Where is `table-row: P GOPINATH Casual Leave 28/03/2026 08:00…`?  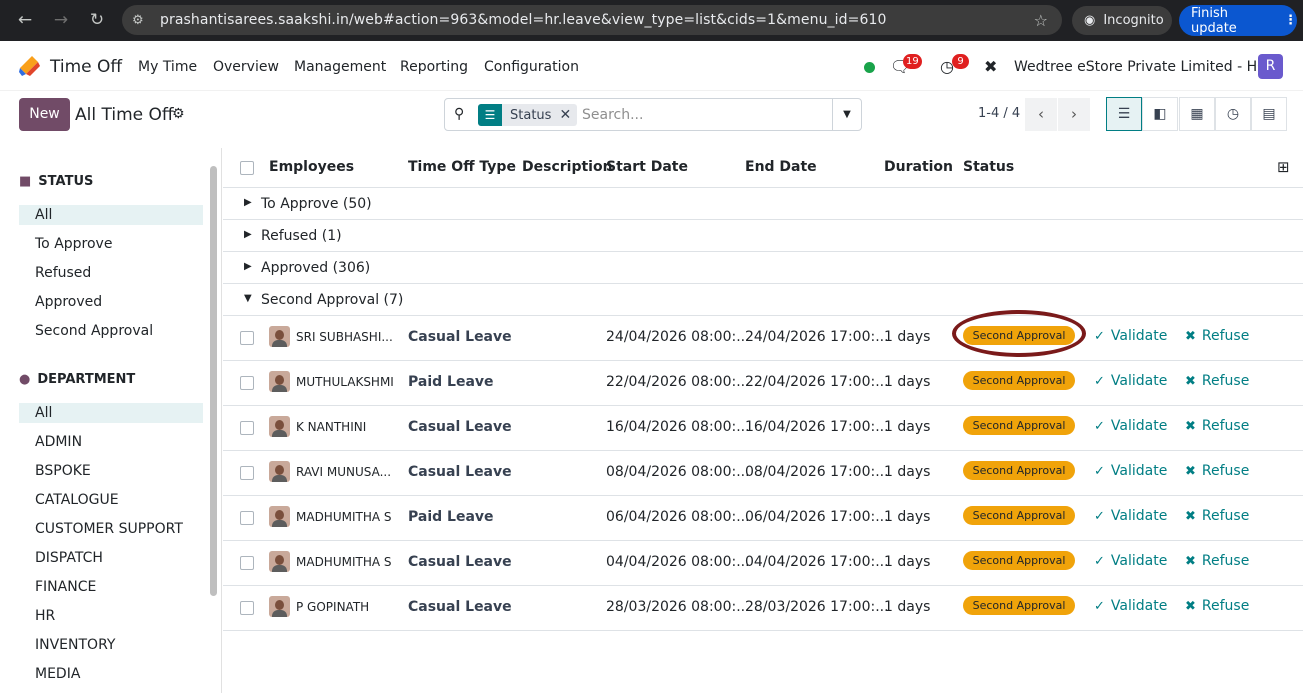
table-row: P GOPINATH Casual Leave 28/03/2026 08:00… is located at coordinates (763, 608).